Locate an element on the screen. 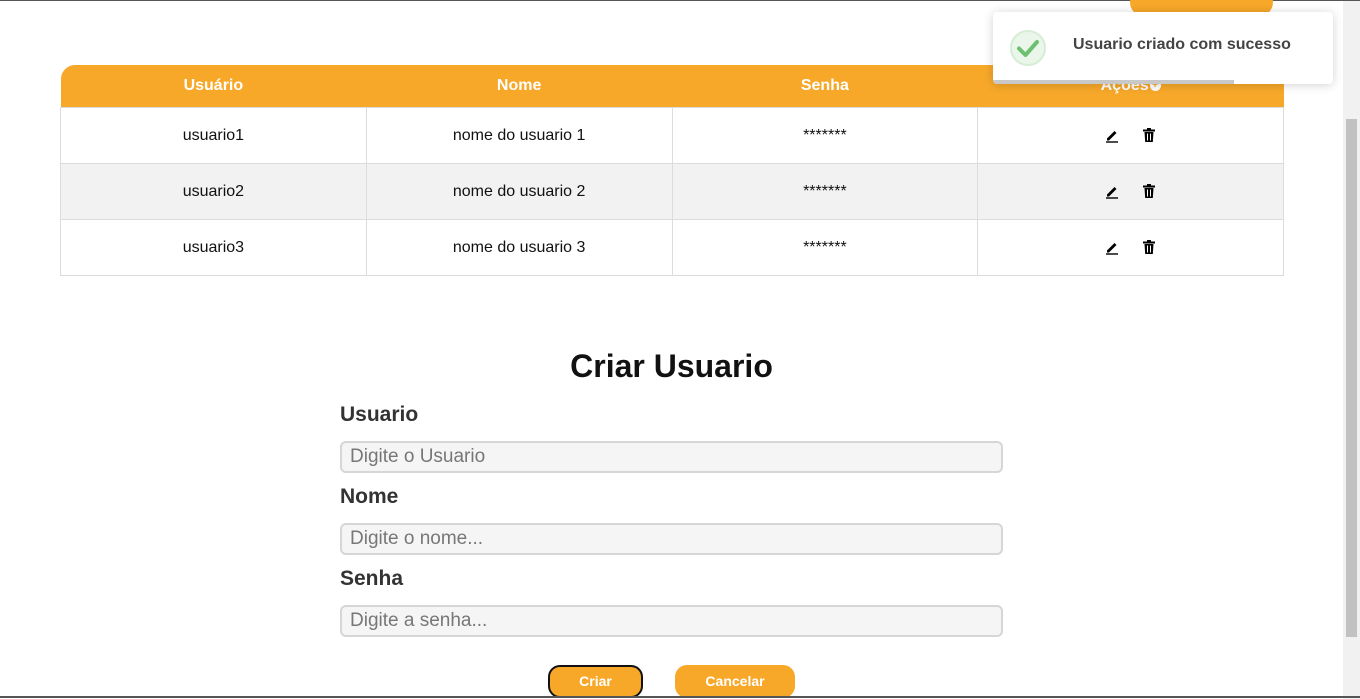 This screenshot has height=699, width=1360. scrollbar-thumb is located at coordinates (1351, 378).